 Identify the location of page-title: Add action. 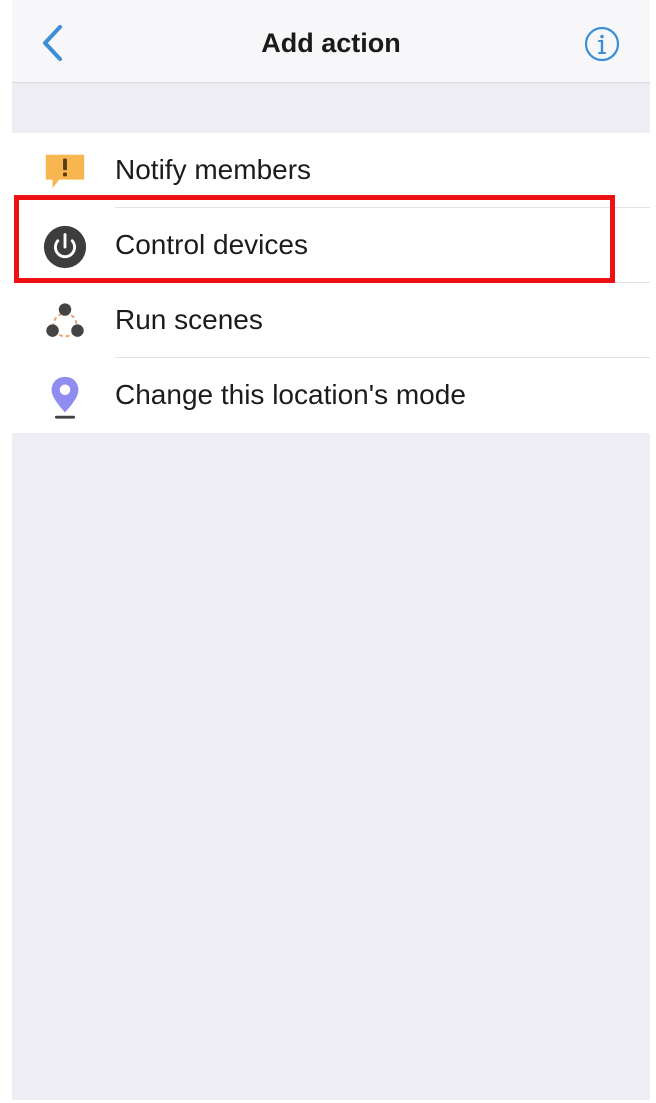
(331, 43).